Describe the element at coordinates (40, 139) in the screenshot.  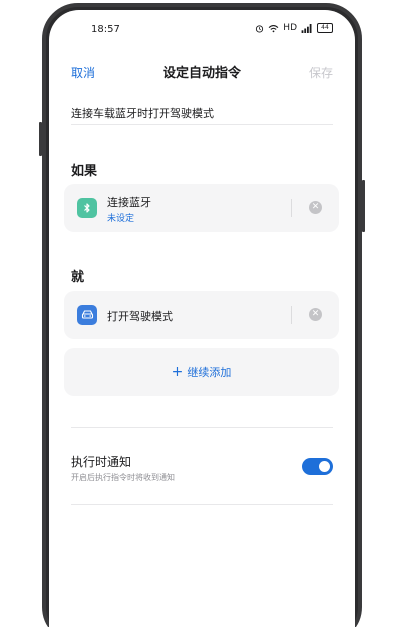
I see `volume-button` at that location.